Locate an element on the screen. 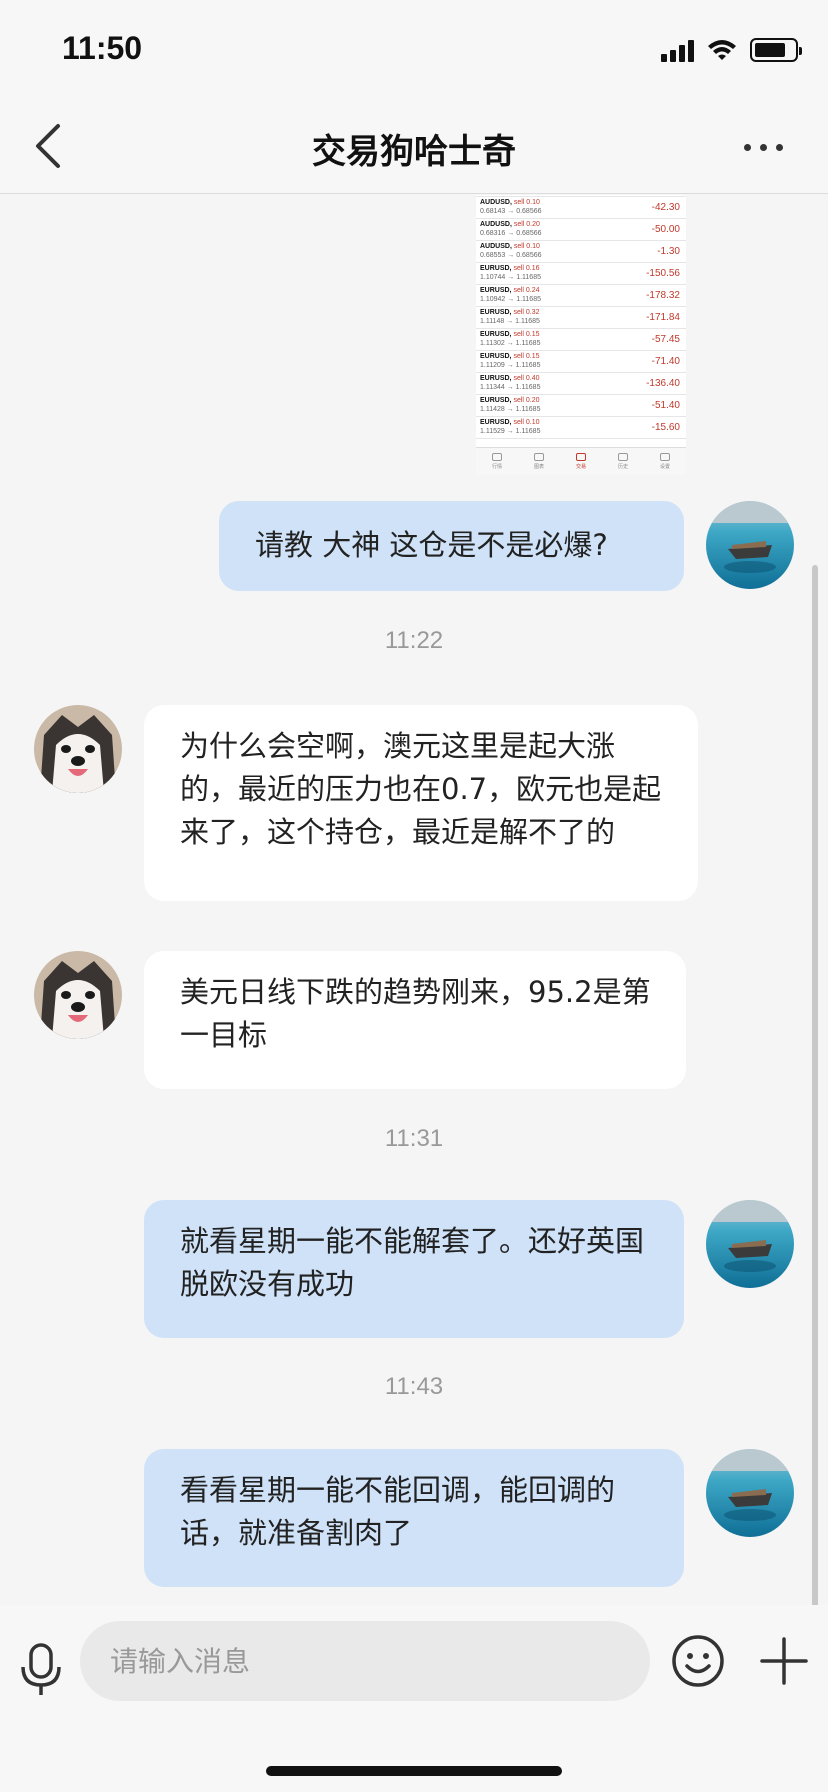  scrollbar is located at coordinates (815, 1085).